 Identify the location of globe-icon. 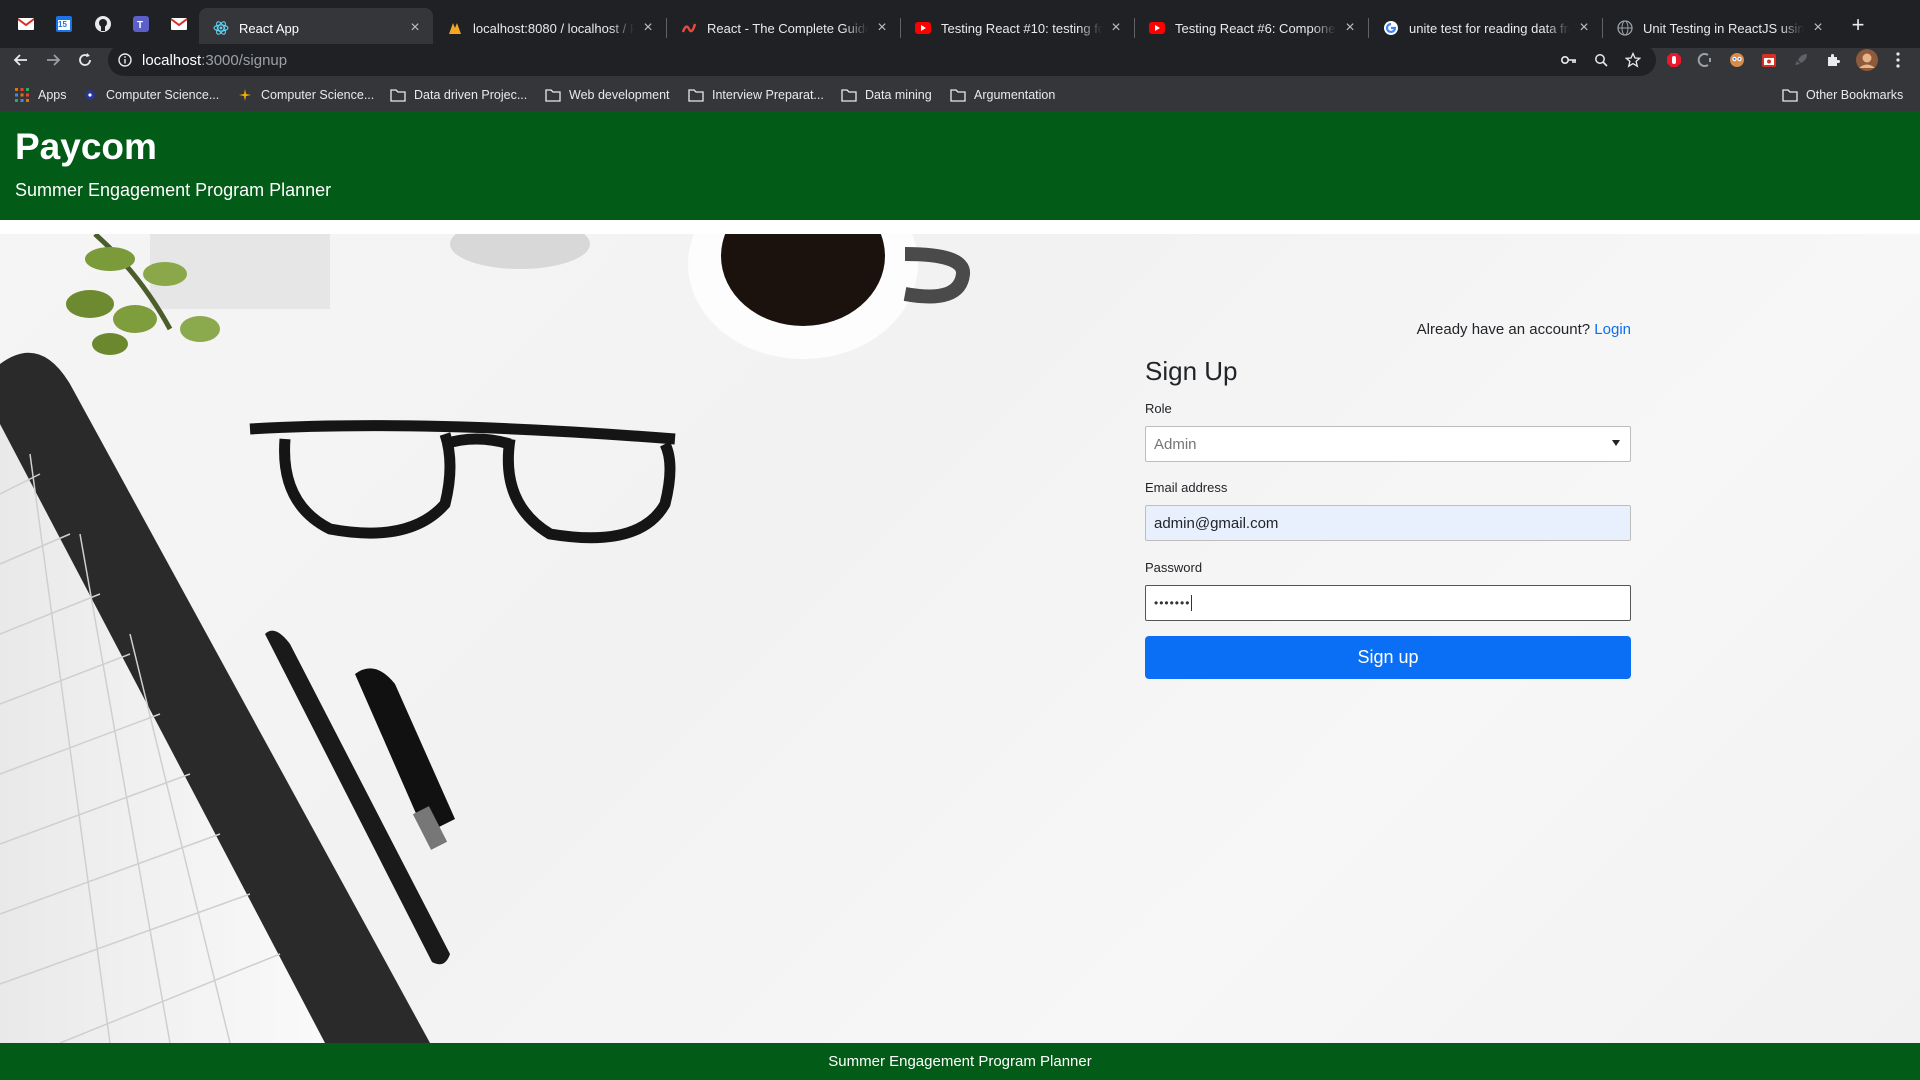
(1625, 28).